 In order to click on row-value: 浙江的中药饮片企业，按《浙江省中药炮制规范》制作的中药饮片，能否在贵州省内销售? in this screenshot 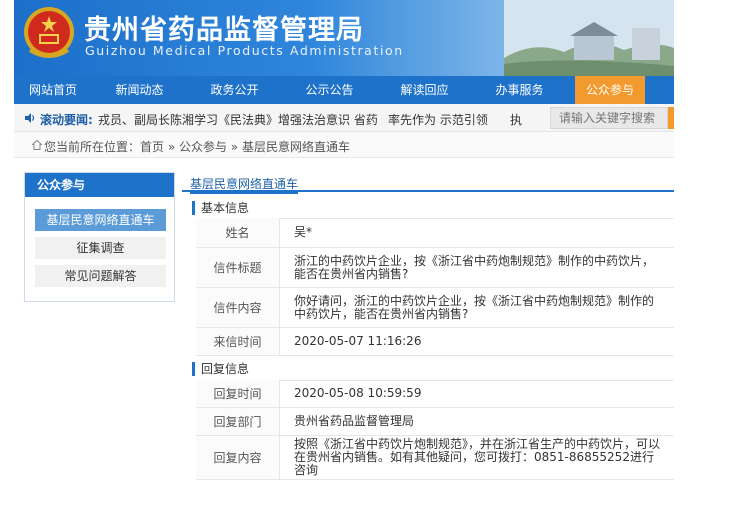, I will do `click(474, 267)`.